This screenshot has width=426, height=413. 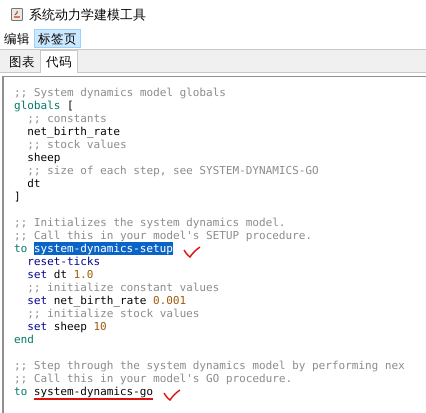 What do you see at coordinates (24, 339) in the screenshot?
I see `code-keyword: end` at bounding box center [24, 339].